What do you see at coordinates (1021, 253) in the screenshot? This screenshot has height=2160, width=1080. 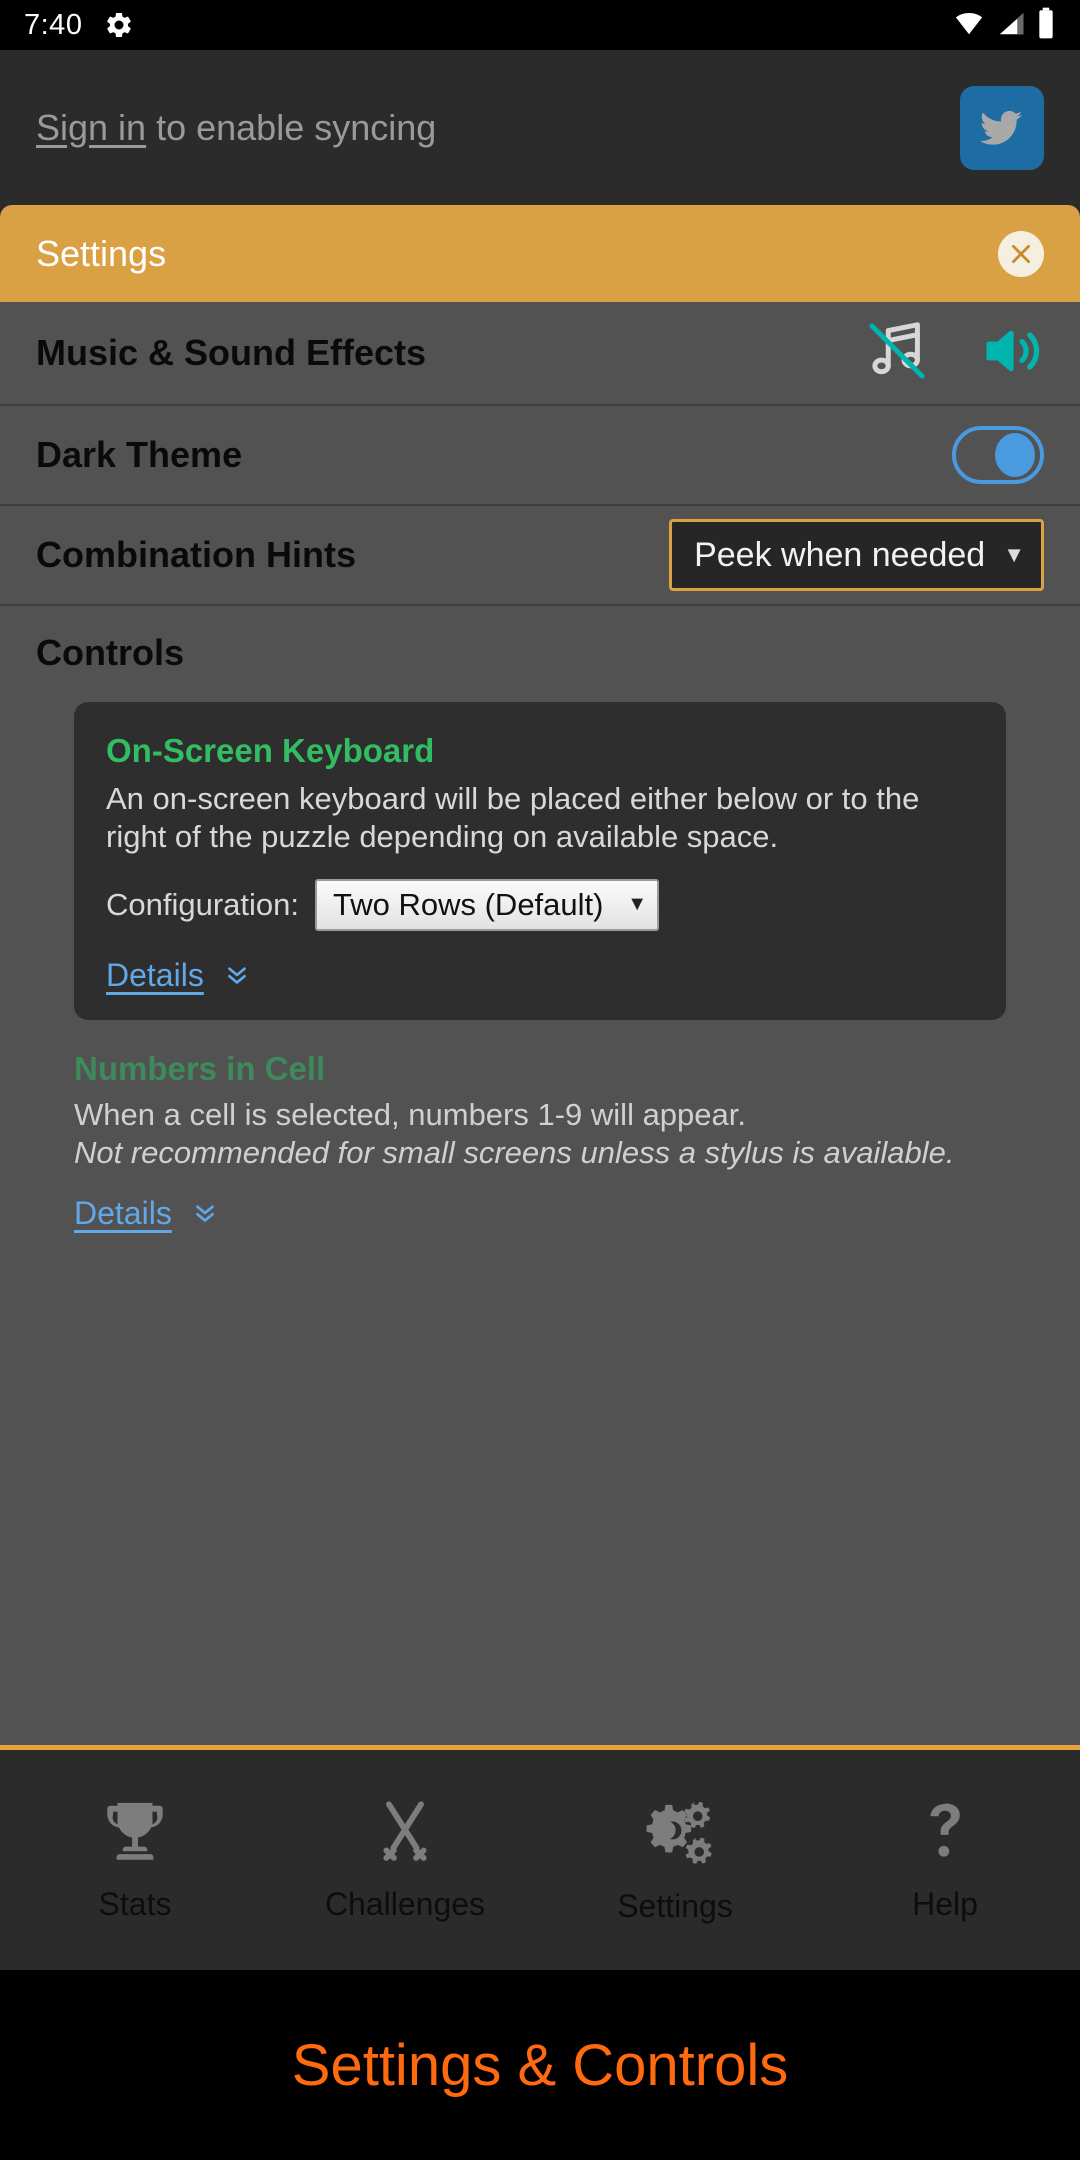 I see `close-icon` at bounding box center [1021, 253].